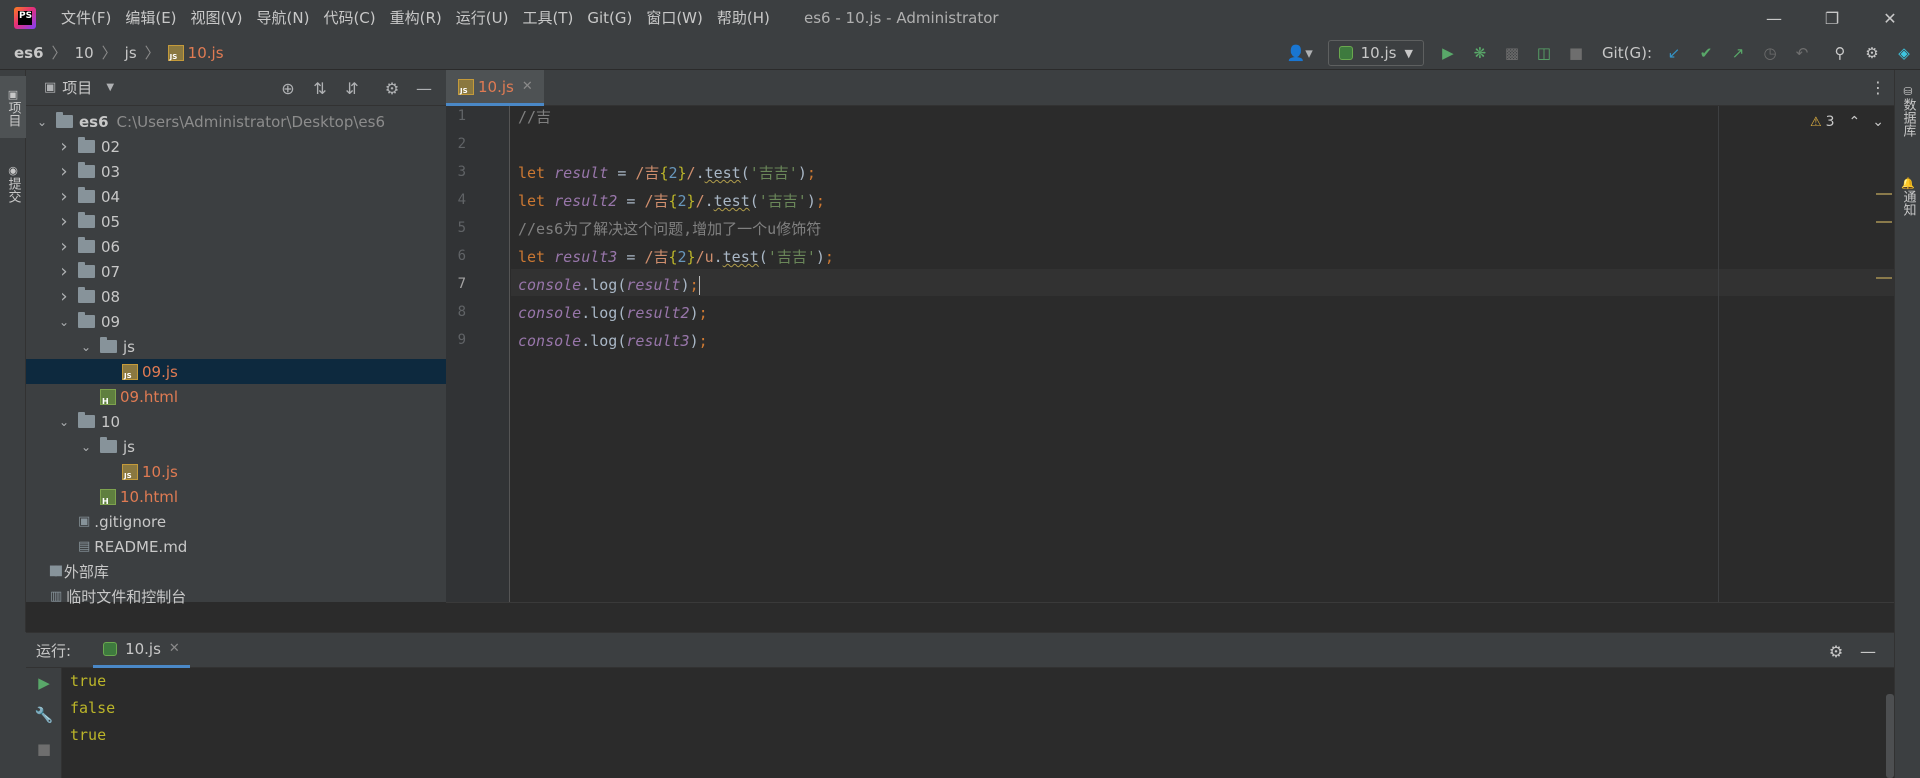 The height and width of the screenshot is (778, 1920). I want to click on settings-button: ⚙, so click(1872, 53).